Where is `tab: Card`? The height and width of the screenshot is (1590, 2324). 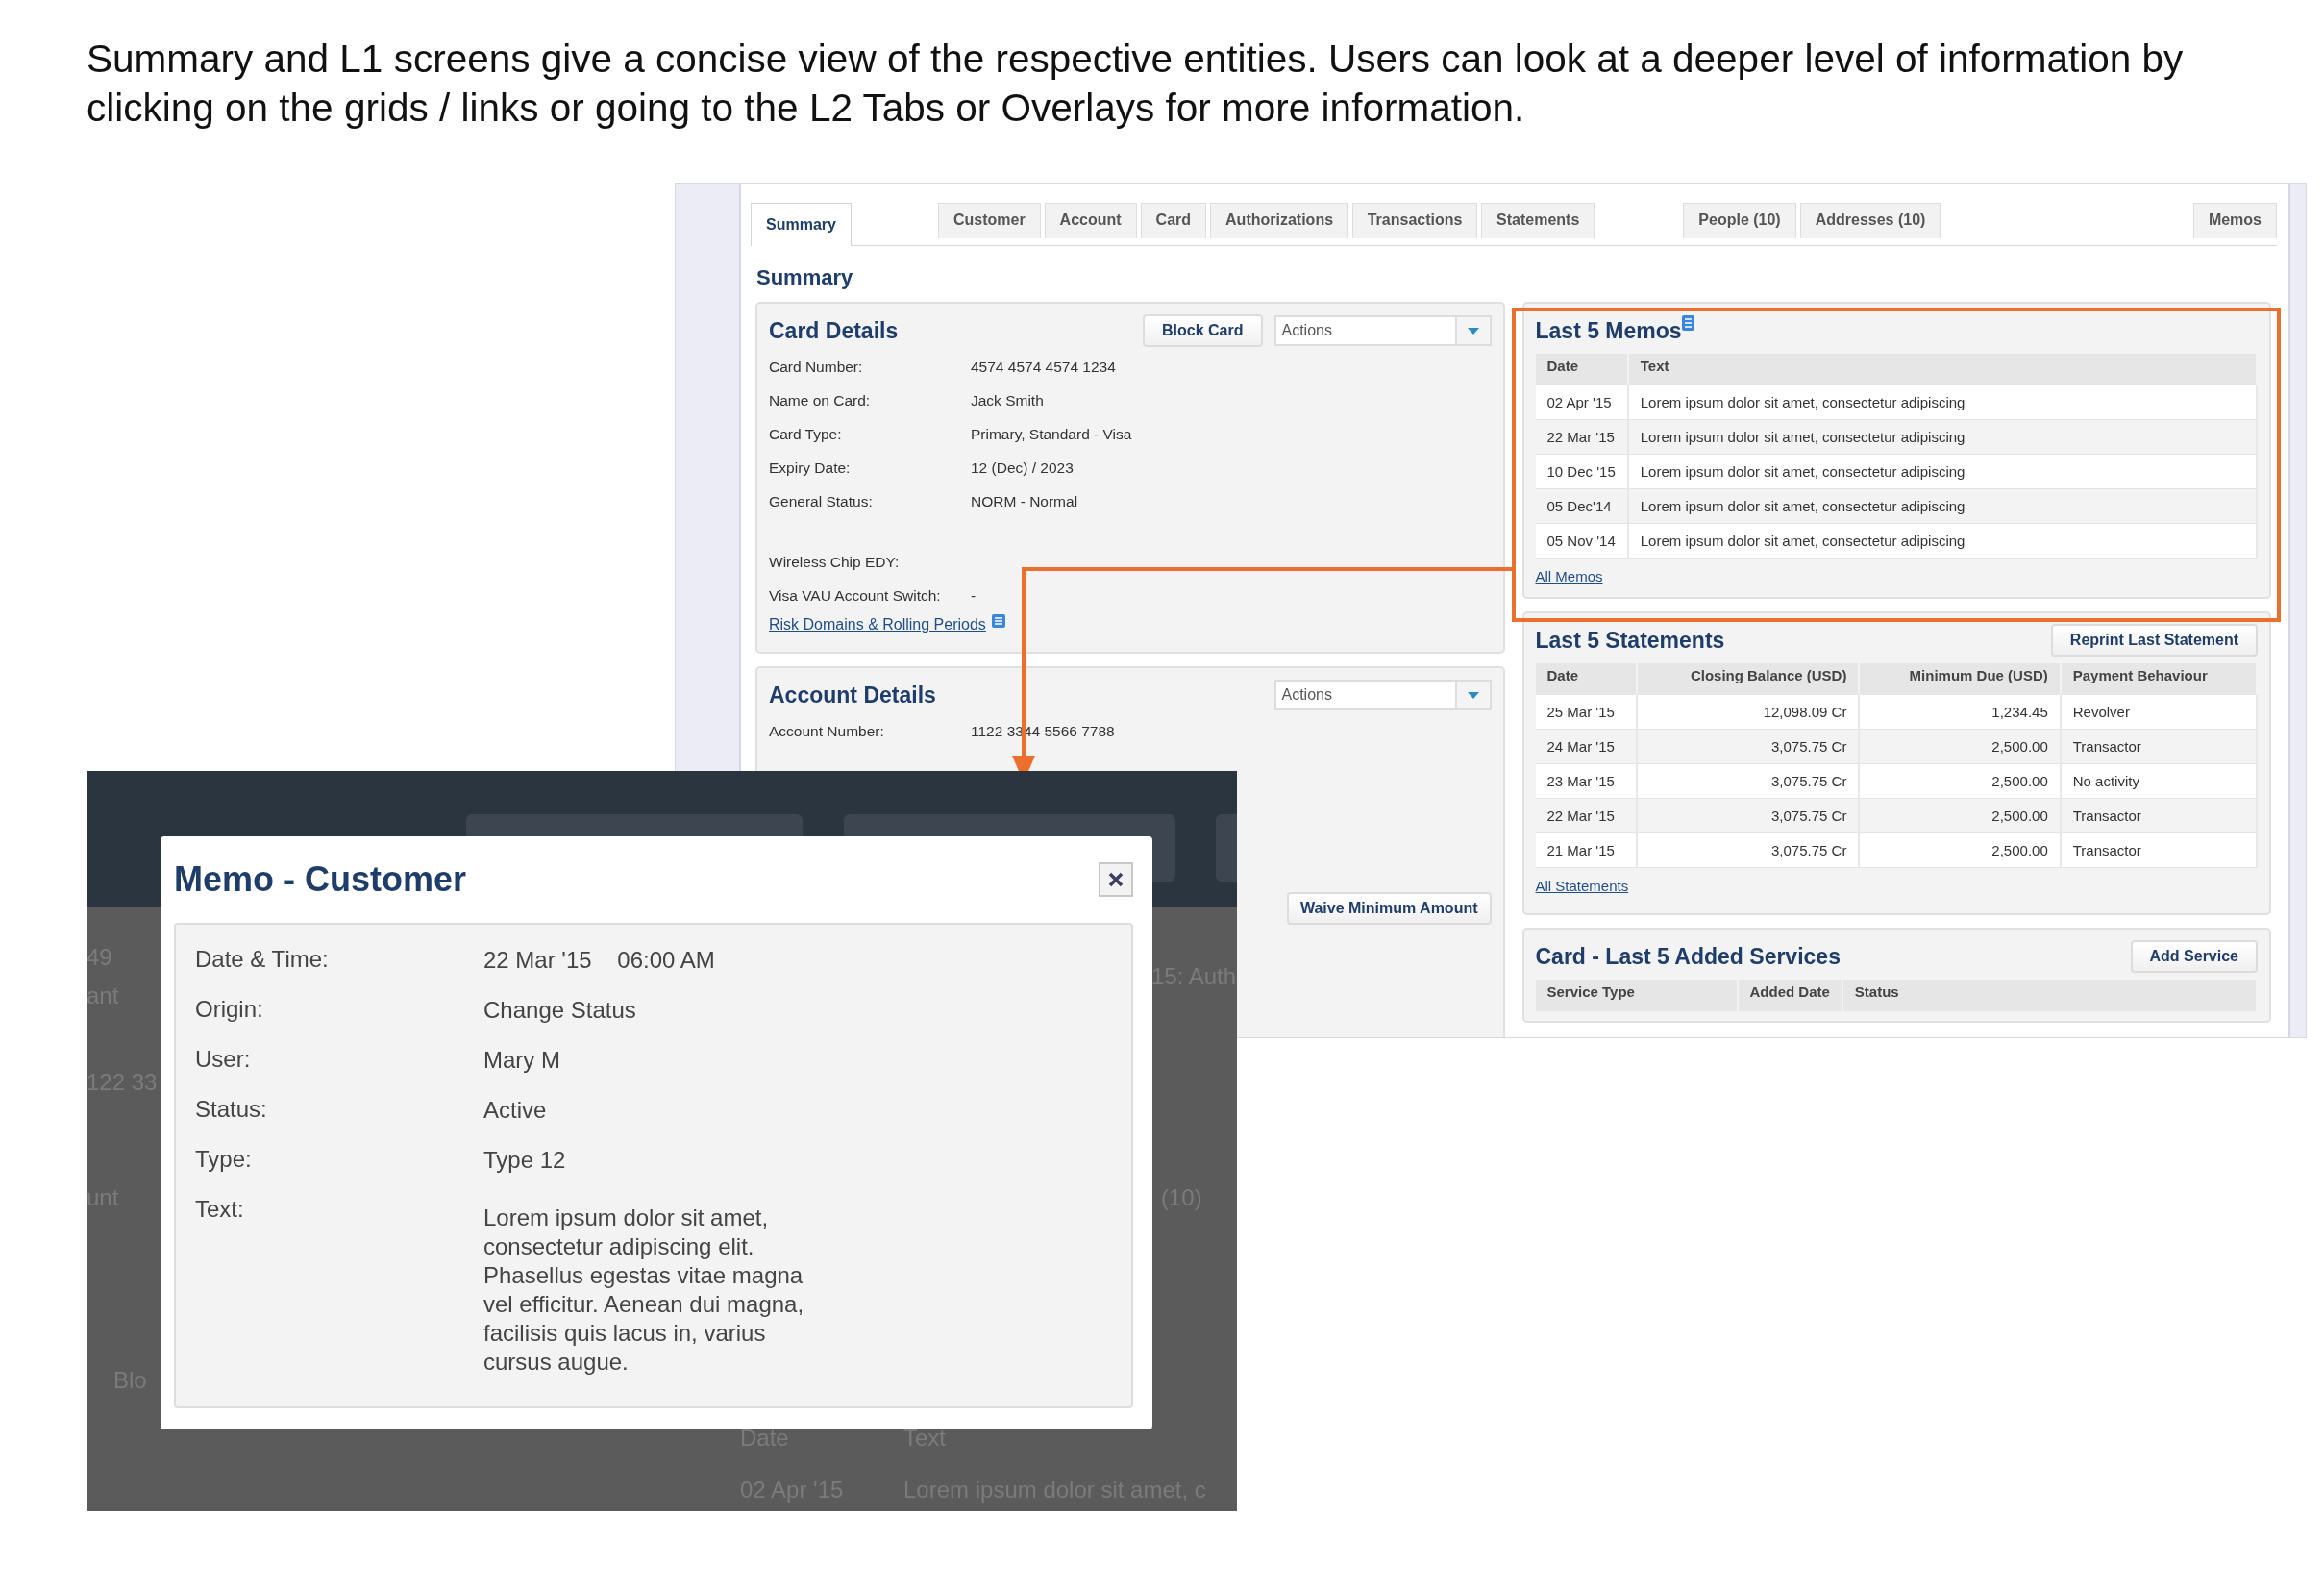
tab: Card is located at coordinates (1173, 220).